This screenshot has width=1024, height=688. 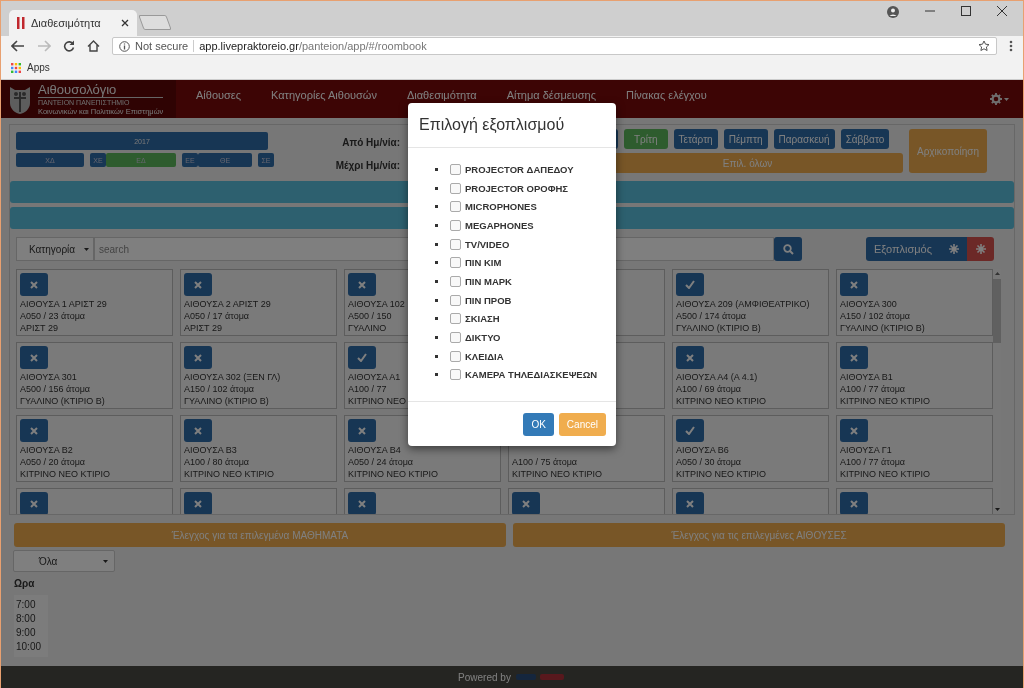 I want to click on room-capacity: Α050 / 24 άτομα, so click(x=381, y=462).